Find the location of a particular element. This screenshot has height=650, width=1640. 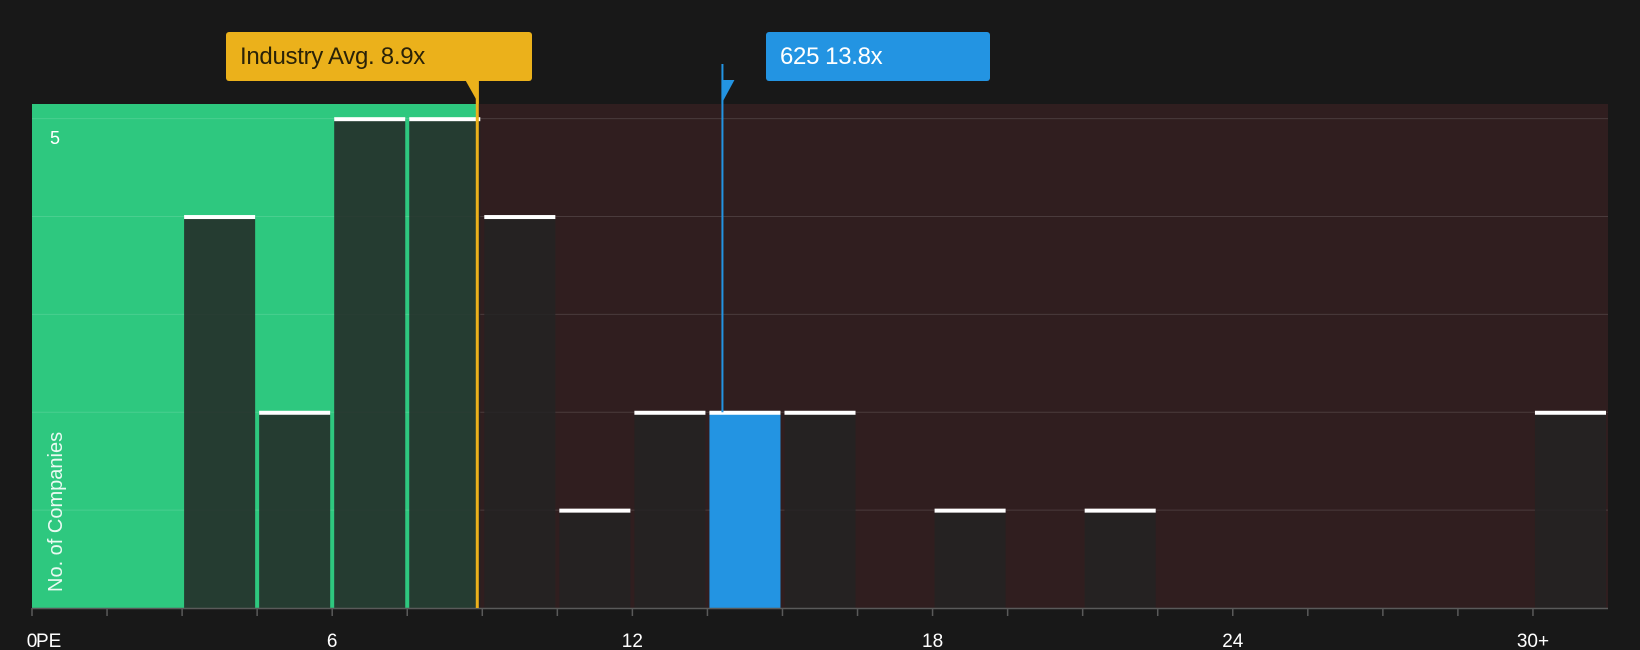

x-axis: 0 6 12 18 24 30+ is located at coordinates (817, 628).